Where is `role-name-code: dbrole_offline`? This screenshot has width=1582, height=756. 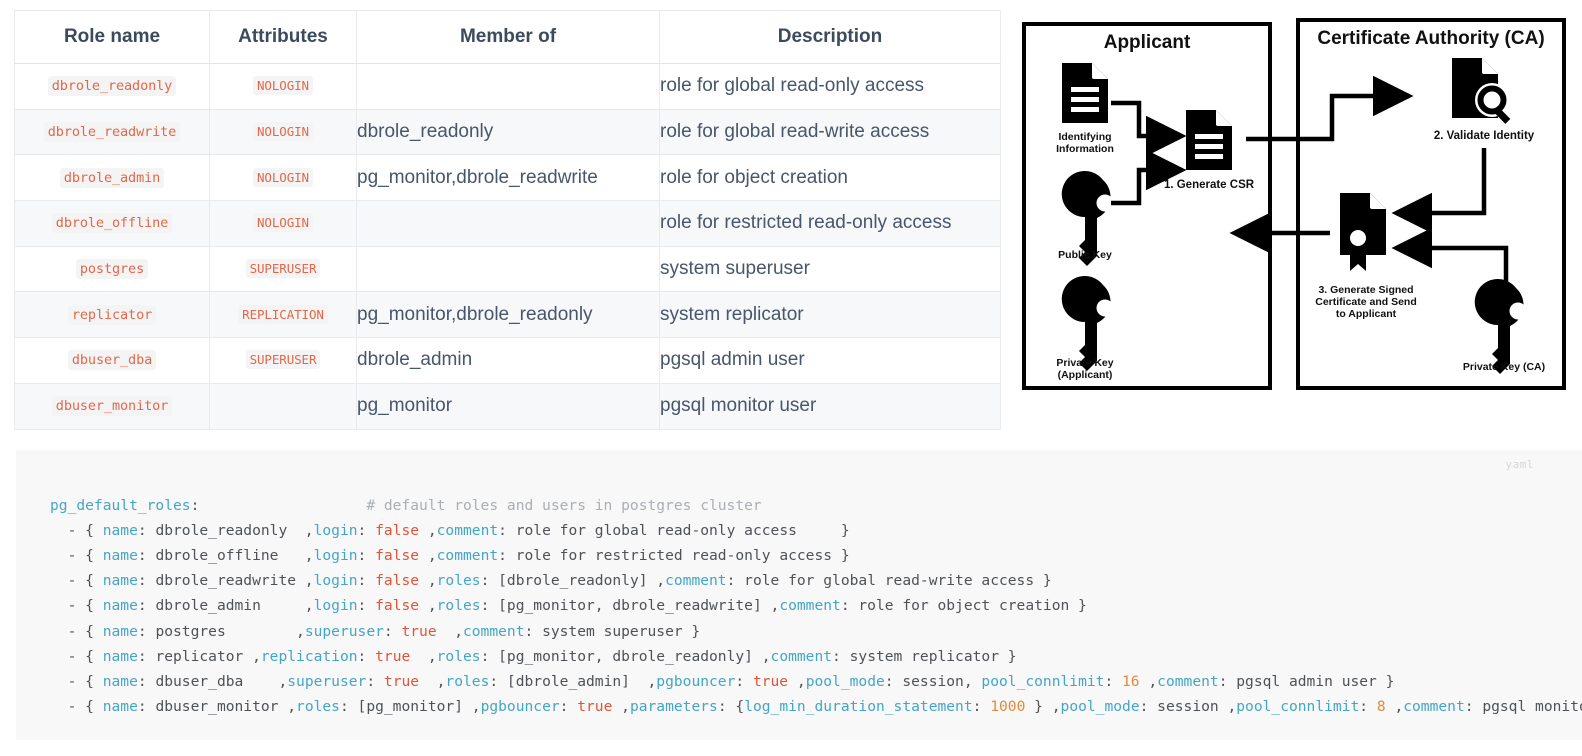 role-name-code: dbrole_offline is located at coordinates (112, 223).